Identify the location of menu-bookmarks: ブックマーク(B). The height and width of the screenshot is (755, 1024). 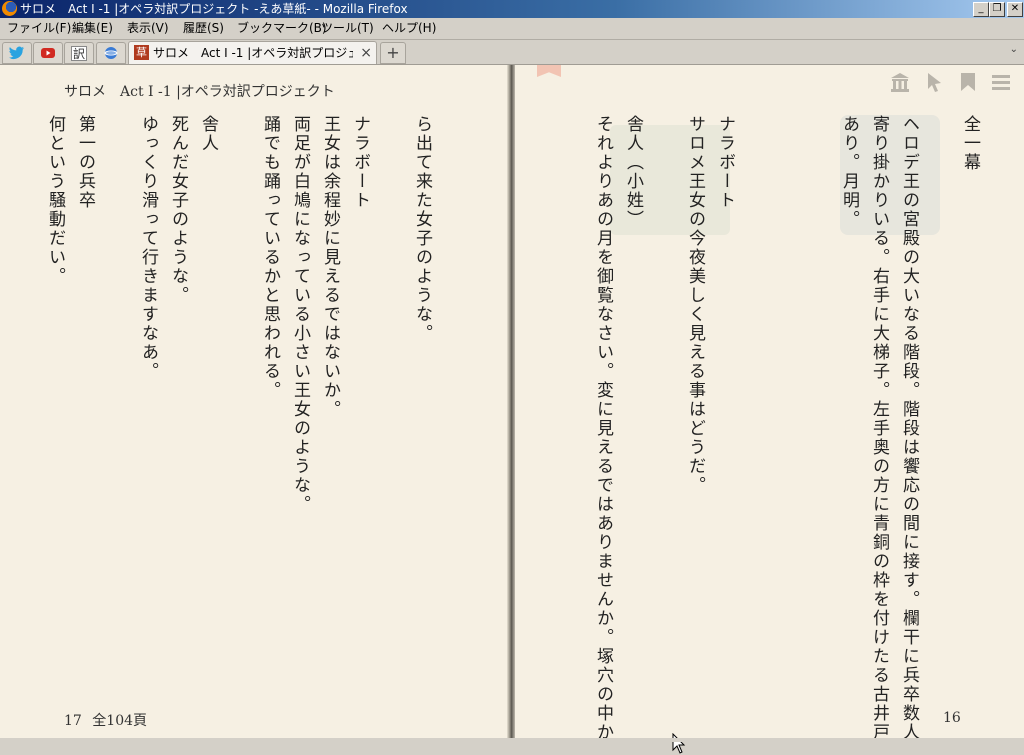
(282, 28).